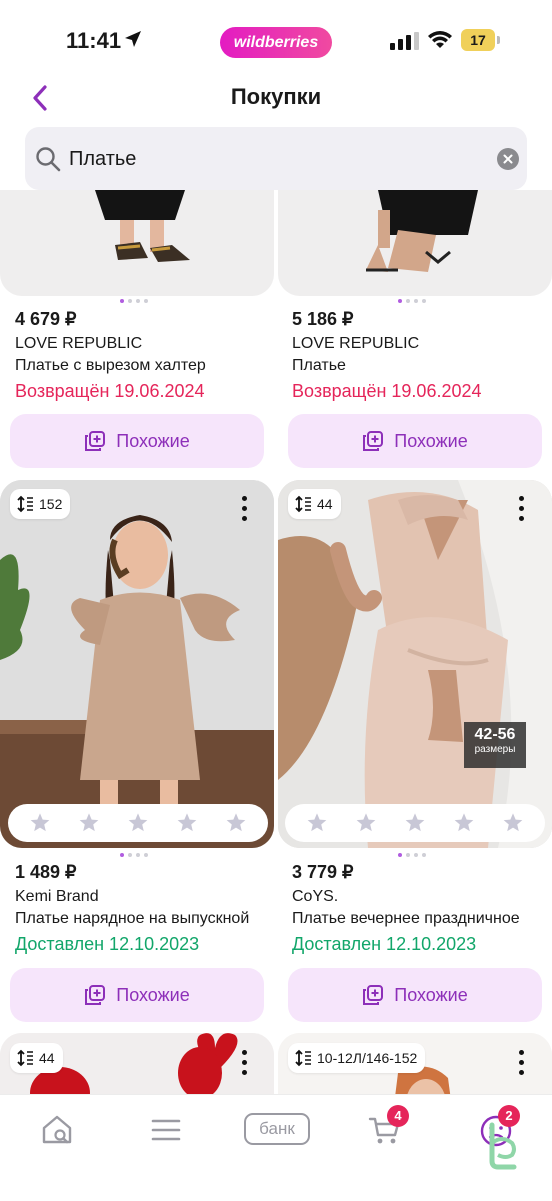 The width and height of the screenshot is (552, 1201). I want to click on search-icon, so click(48, 159).